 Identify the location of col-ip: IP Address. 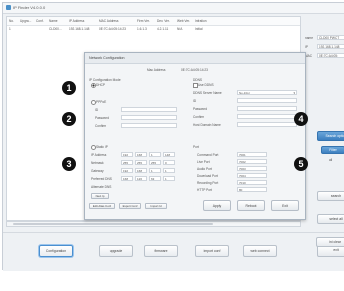
(76, 21).